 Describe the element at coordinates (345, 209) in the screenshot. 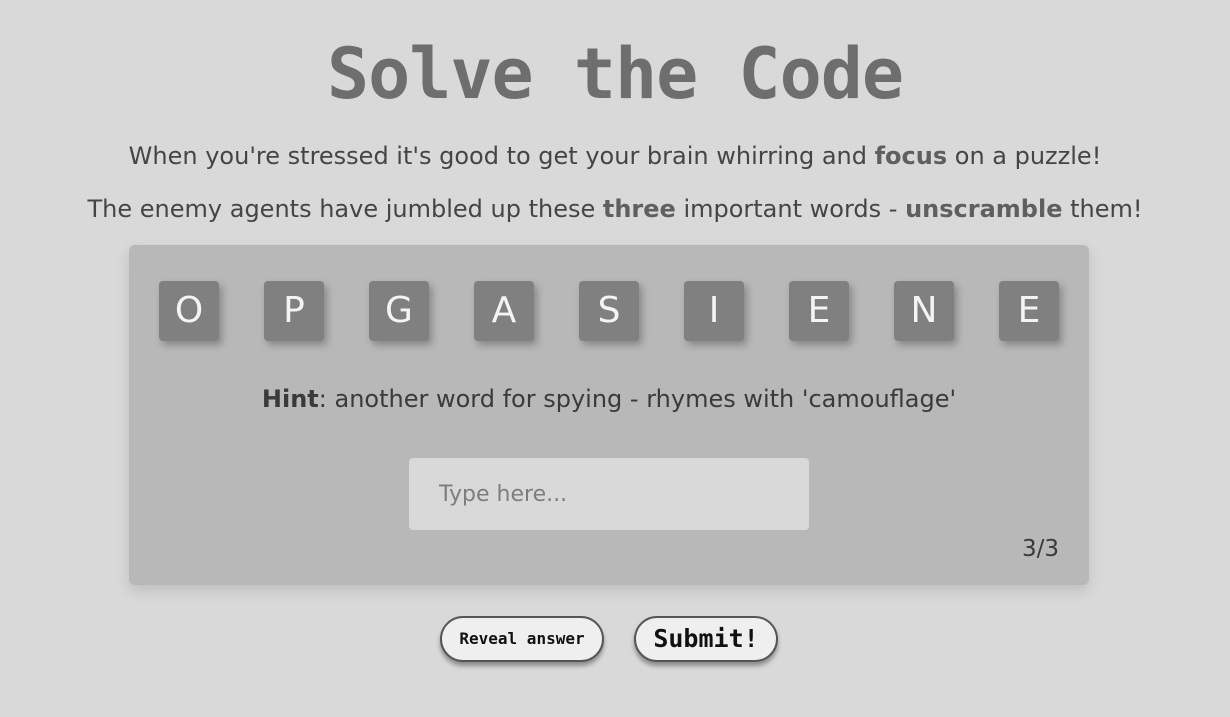

I see `intro-line-2-text-a: The enemy agents have jumbled up these` at that location.